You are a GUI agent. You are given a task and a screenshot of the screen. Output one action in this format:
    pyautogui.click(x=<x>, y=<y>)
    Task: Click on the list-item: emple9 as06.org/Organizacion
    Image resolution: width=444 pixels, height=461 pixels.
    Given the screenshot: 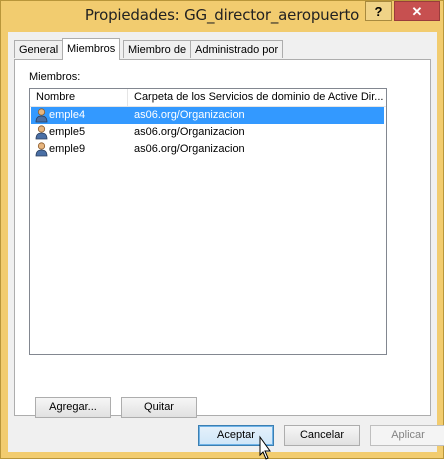 What is the action you would take?
    pyautogui.click(x=207, y=149)
    